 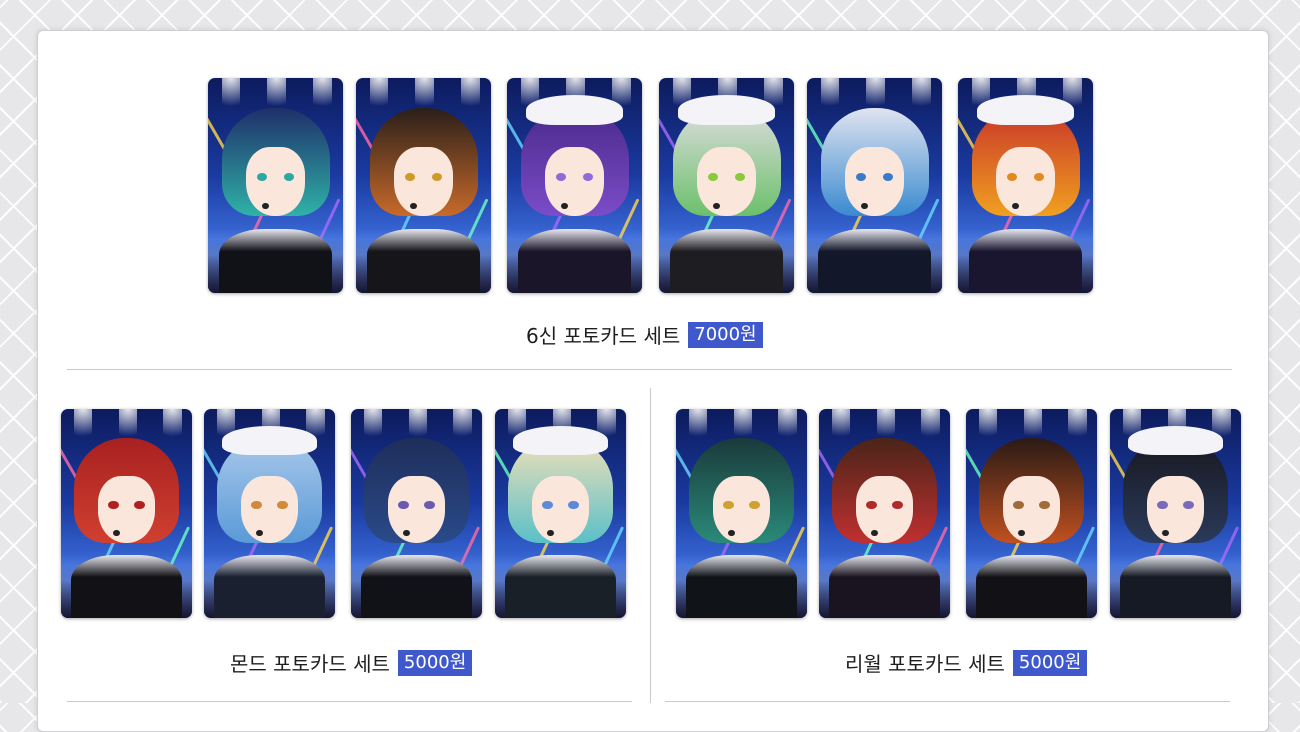 I want to click on price-badge: 7000원, so click(x=725, y=334).